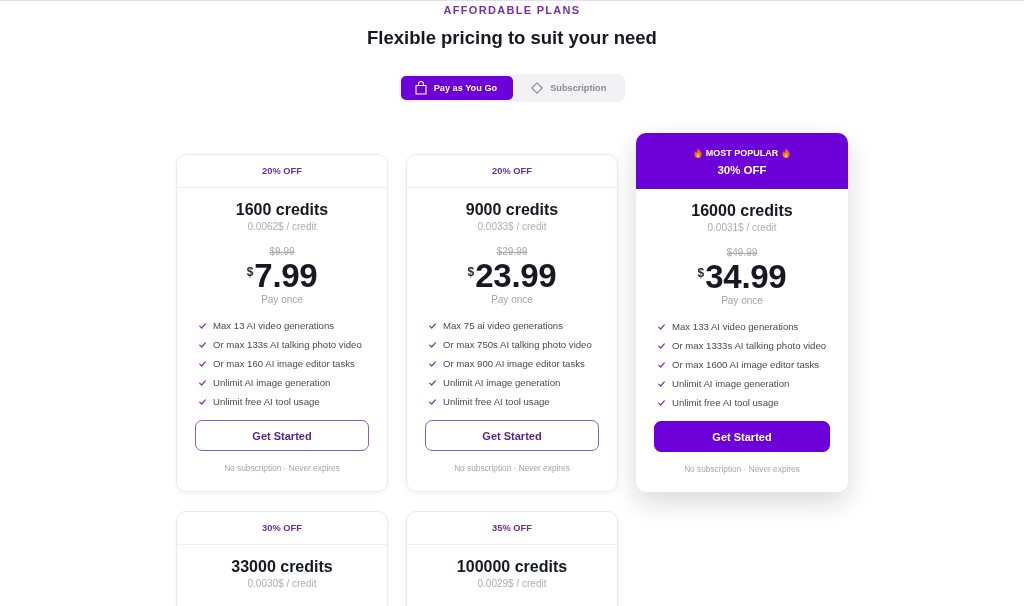  I want to click on plan-credits: 33000 credits, so click(282, 567).